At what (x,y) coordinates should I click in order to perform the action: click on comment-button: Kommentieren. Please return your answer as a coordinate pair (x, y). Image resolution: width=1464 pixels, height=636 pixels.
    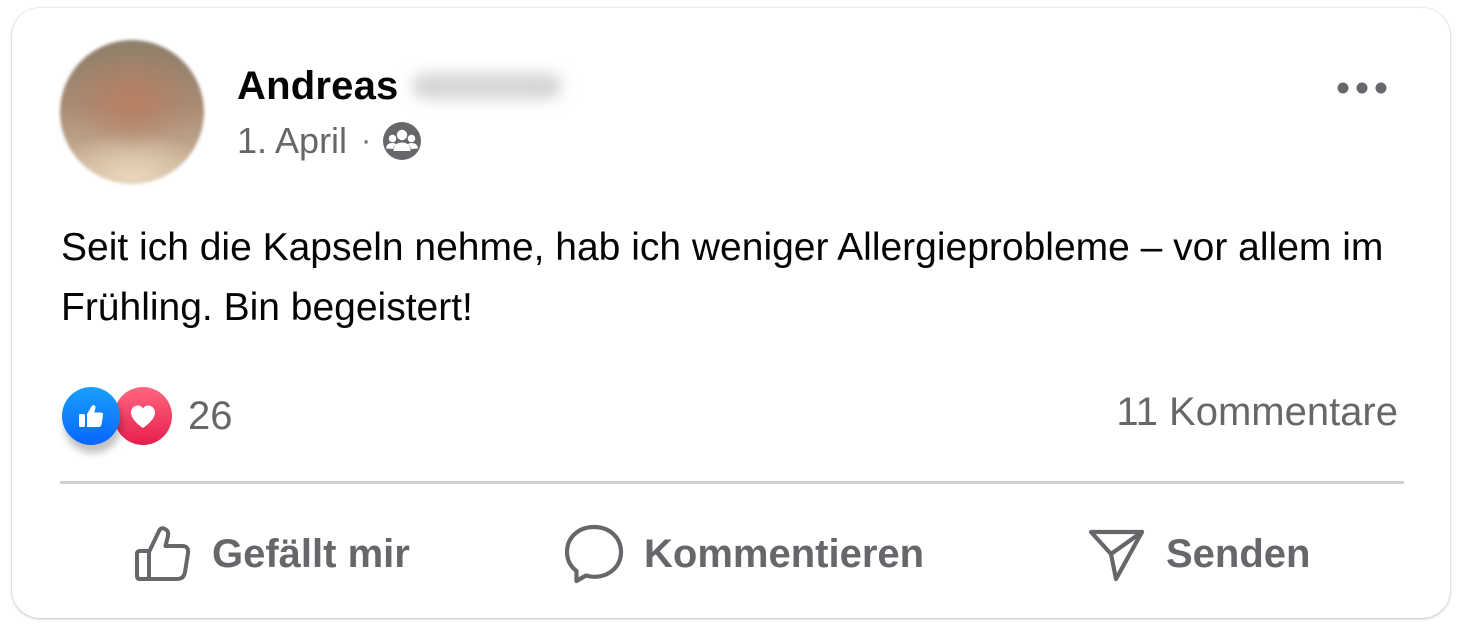
    Looking at the image, I should click on (743, 554).